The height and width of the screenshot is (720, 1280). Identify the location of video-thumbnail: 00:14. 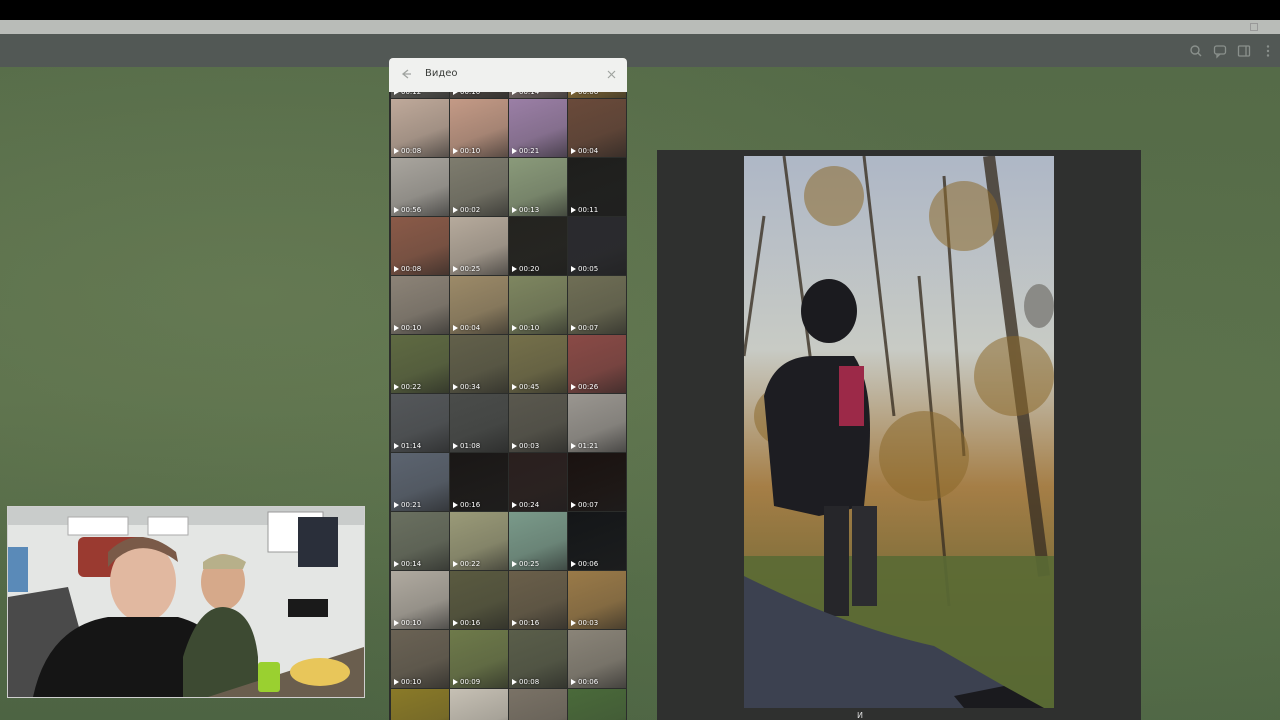
(420, 541).